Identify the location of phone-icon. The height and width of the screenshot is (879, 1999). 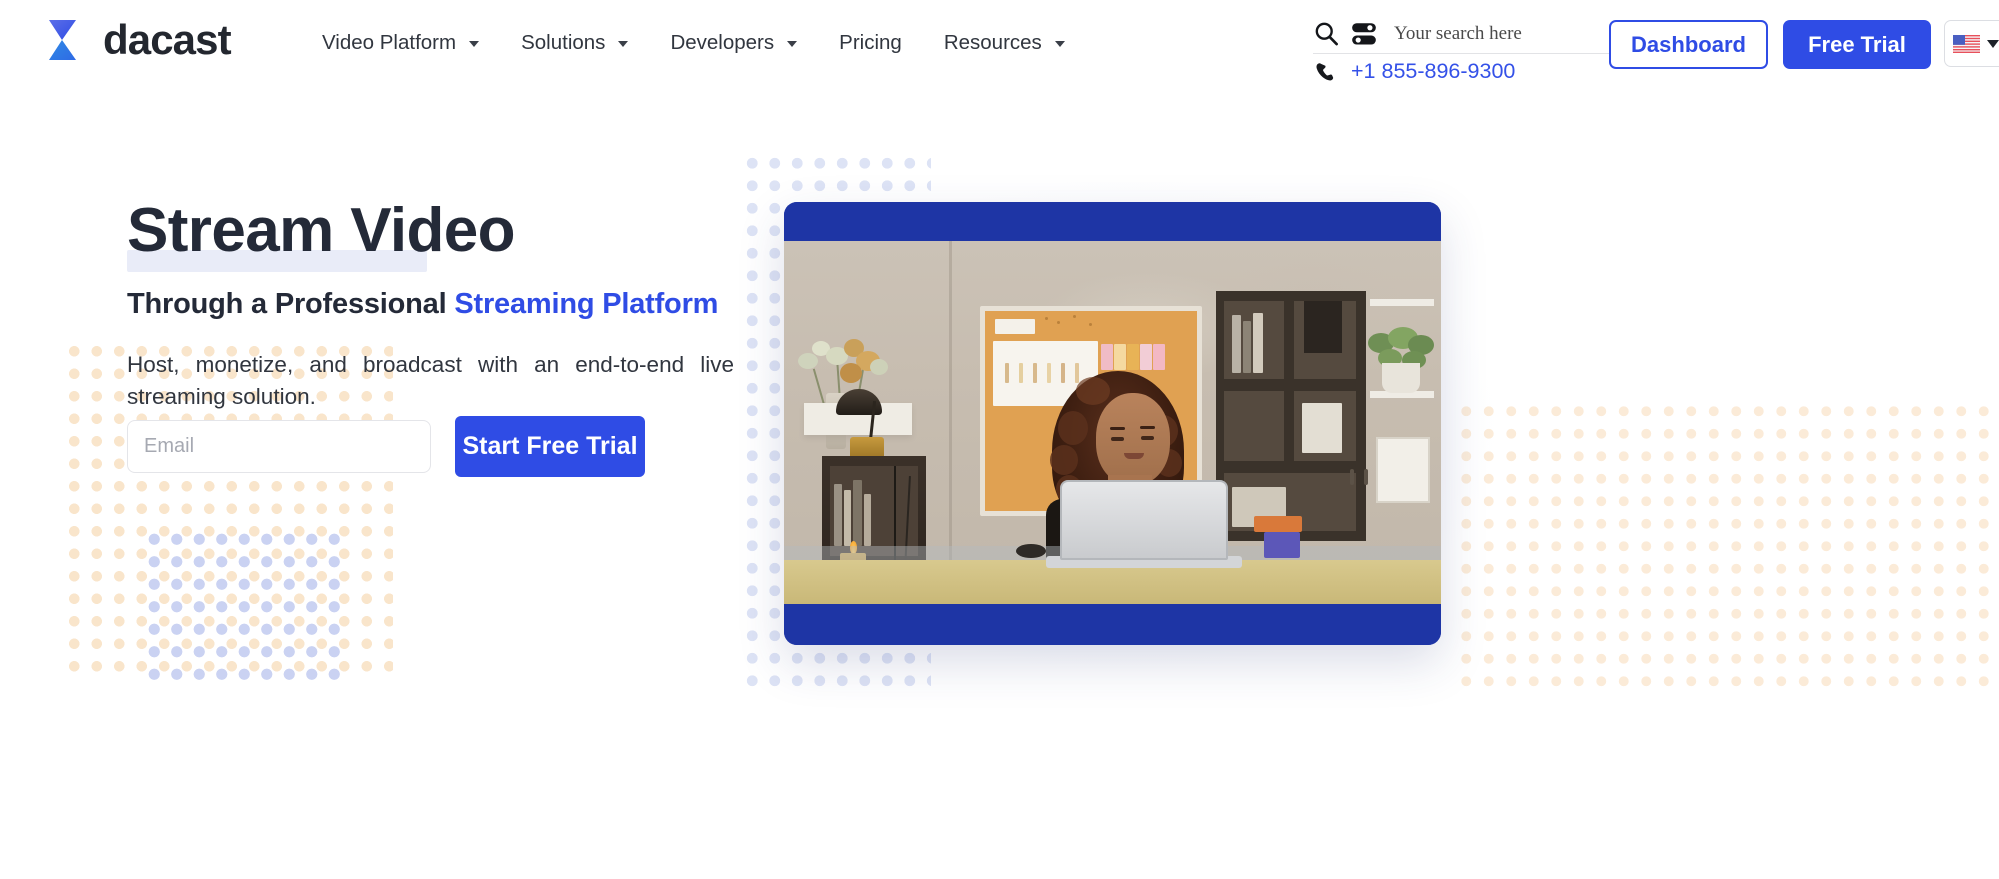
(1325, 72).